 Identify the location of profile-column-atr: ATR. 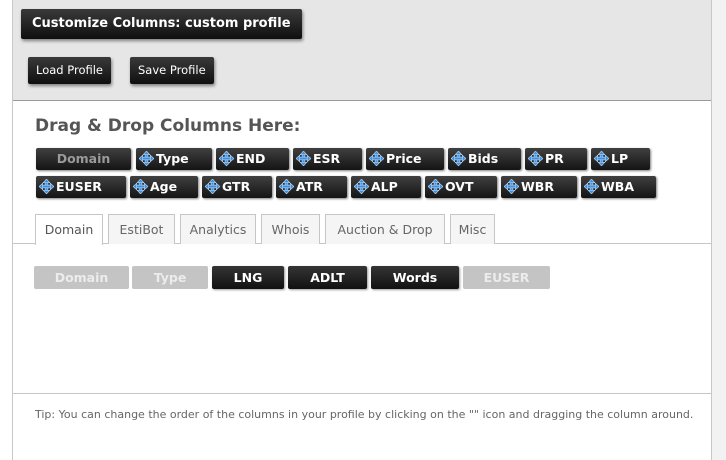
(311, 187).